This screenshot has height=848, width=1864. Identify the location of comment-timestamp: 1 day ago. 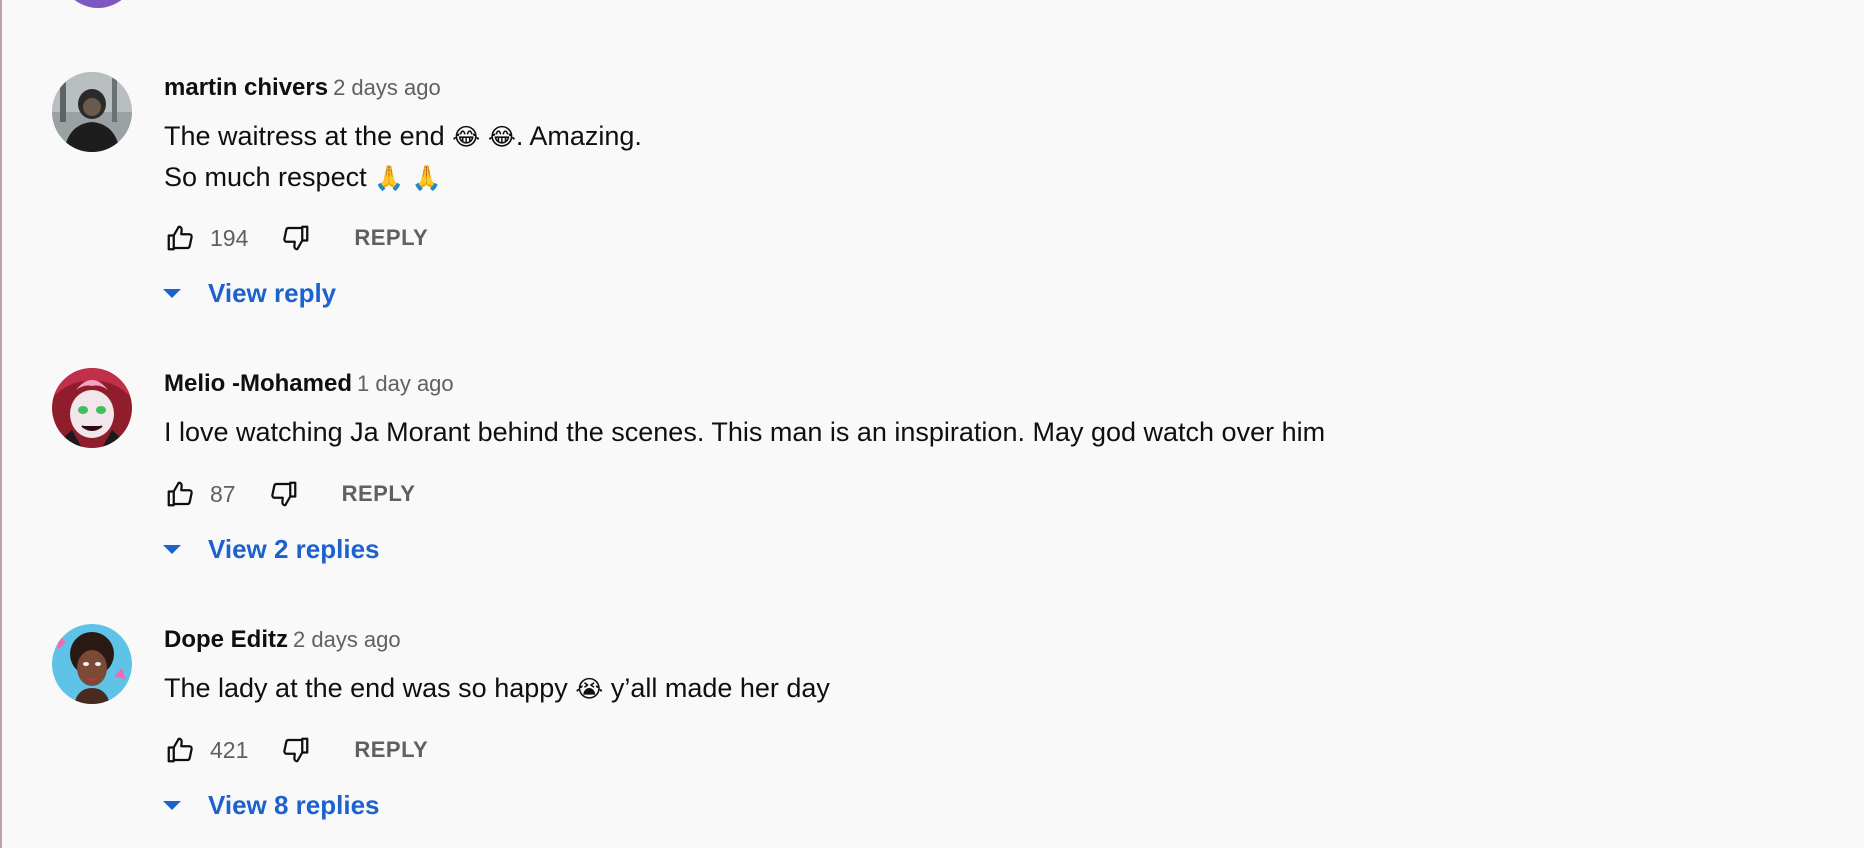
(405, 383).